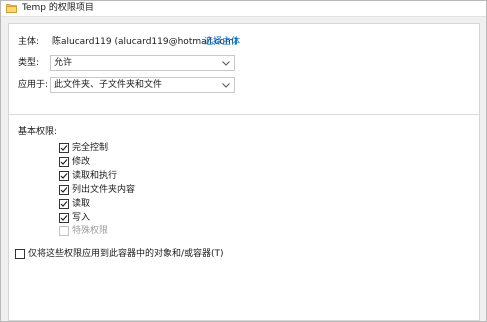 This screenshot has height=322, width=487. What do you see at coordinates (142, 63) in the screenshot?
I see `type-dropdown: 允许` at bounding box center [142, 63].